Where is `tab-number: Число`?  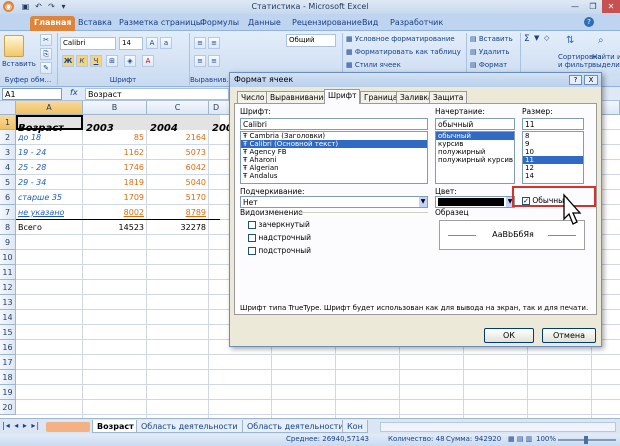 tab-number: Число is located at coordinates (253, 97).